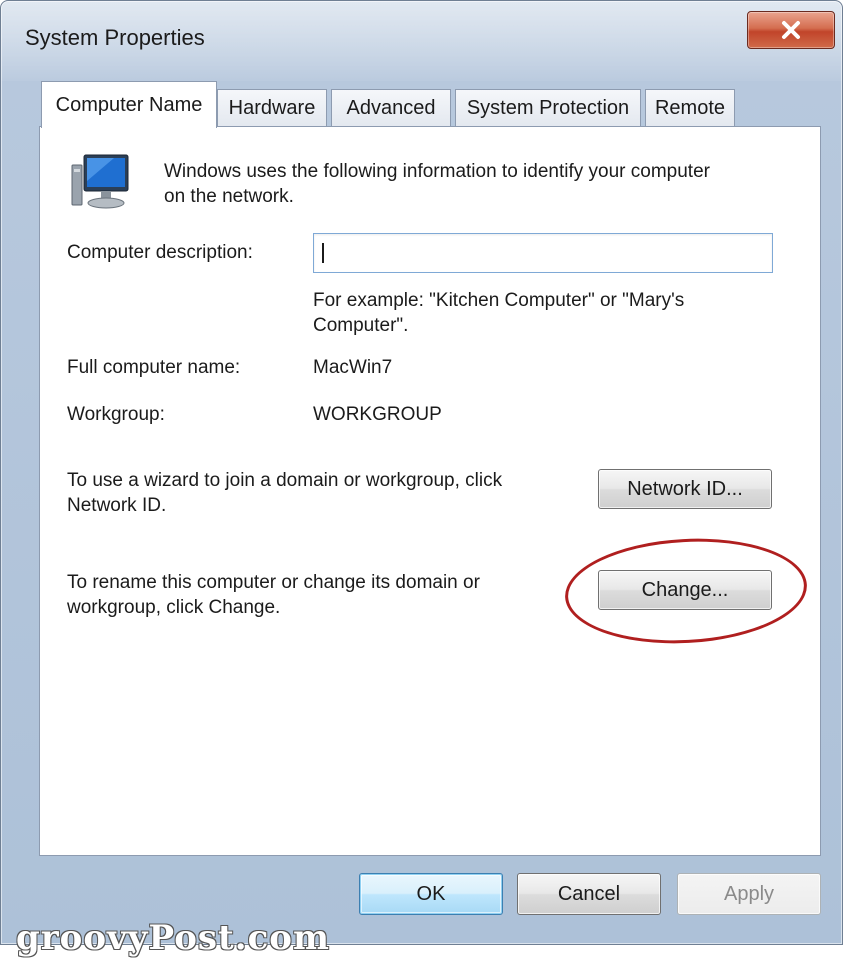 This screenshot has width=843, height=962. What do you see at coordinates (543, 253) in the screenshot?
I see `computer-description-input` at bounding box center [543, 253].